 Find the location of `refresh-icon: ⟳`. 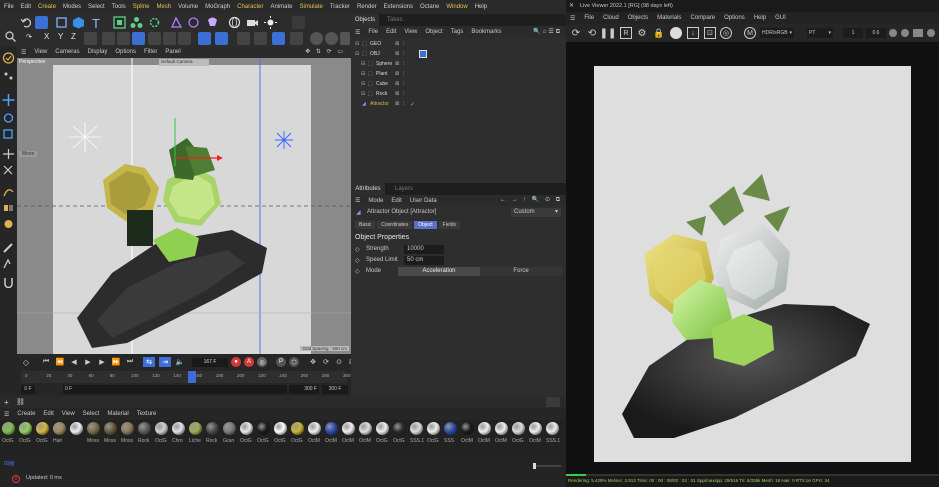

refresh-icon: ⟳ is located at coordinates (576, 33).